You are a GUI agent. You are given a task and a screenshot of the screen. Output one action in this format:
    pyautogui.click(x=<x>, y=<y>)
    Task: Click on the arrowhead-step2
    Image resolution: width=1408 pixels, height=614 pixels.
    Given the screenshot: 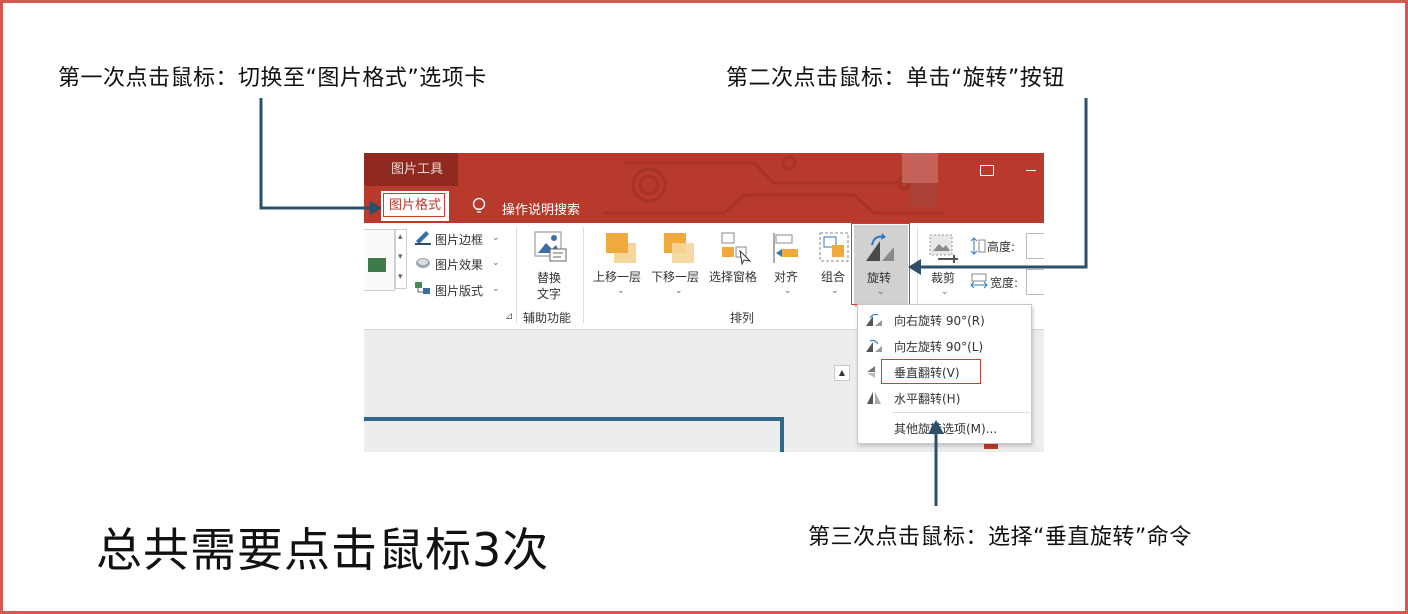 What is the action you would take?
    pyautogui.click(x=914, y=267)
    